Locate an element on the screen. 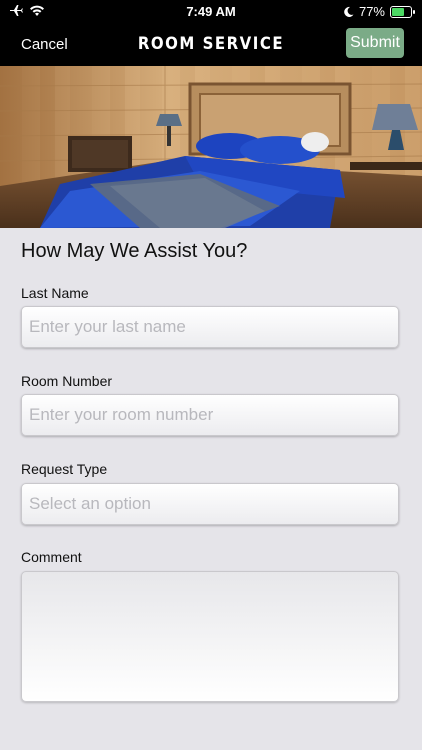  request-type-select: Select an option is located at coordinates (210, 504).